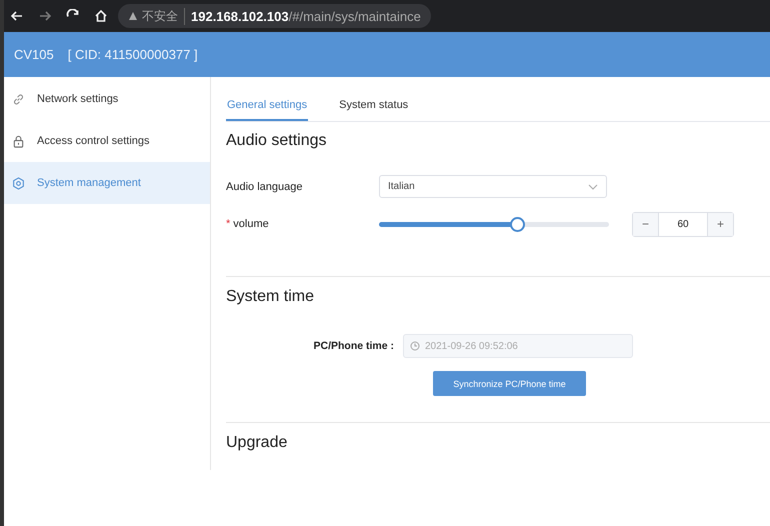 Image resolution: width=770 pixels, height=526 pixels. Describe the element at coordinates (374, 106) in the screenshot. I see `tab: System status` at that location.